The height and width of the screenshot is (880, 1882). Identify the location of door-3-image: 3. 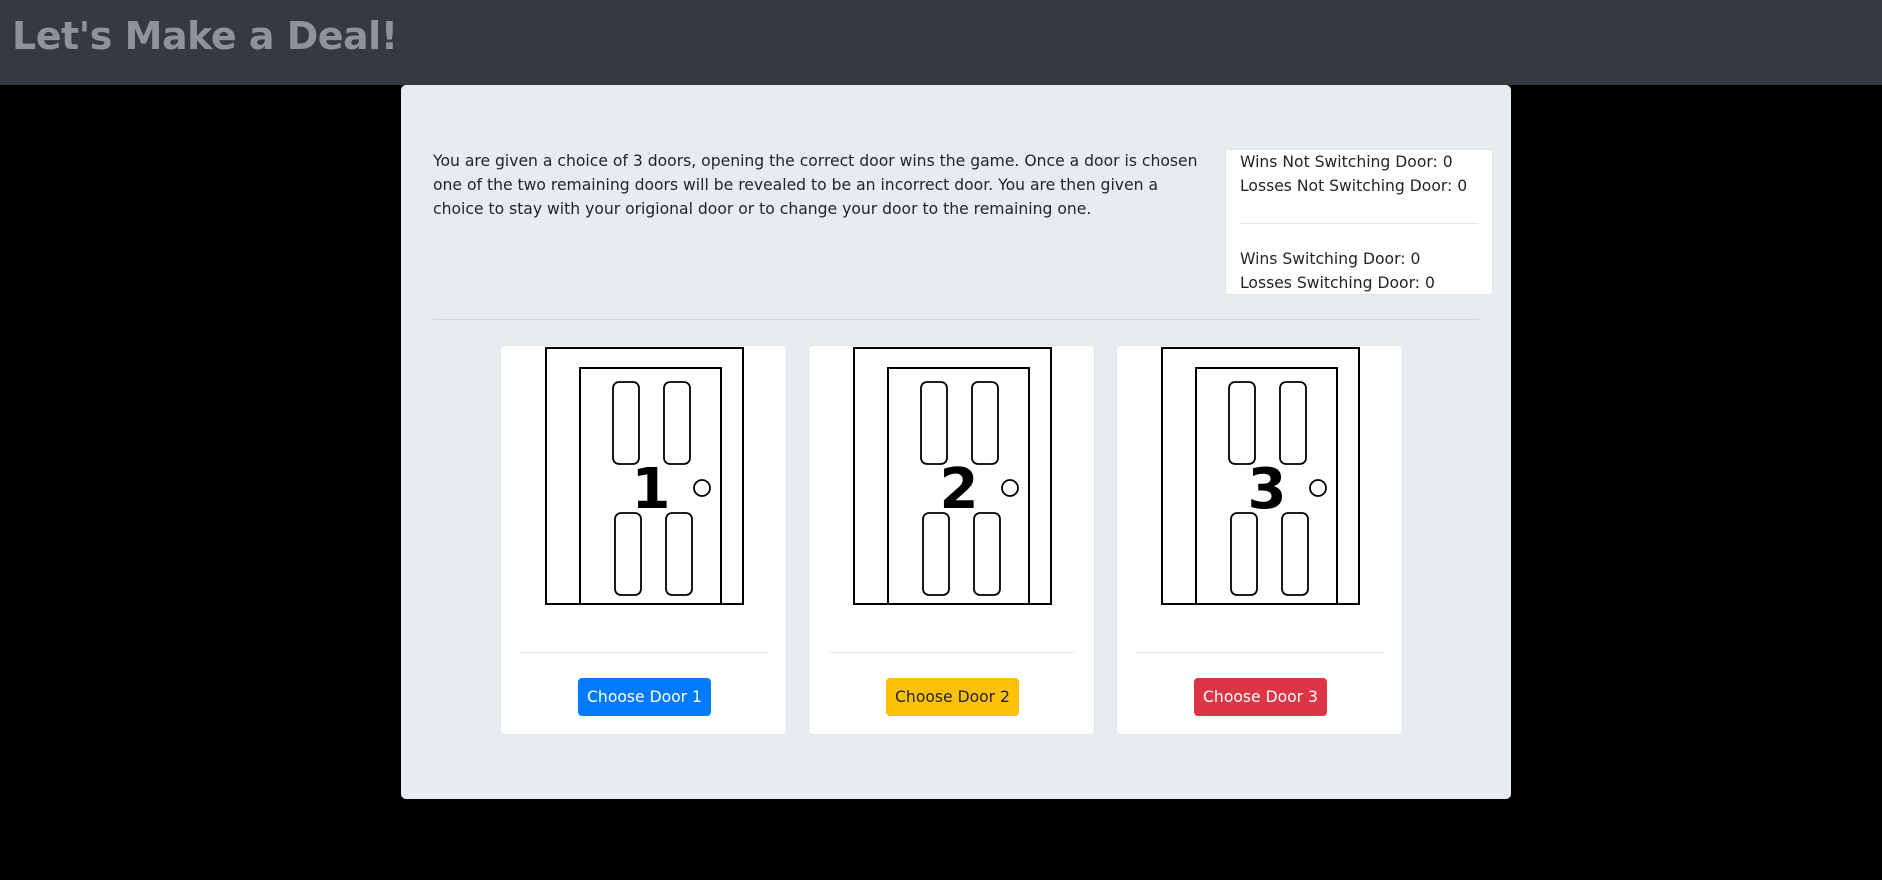
(1261, 476).